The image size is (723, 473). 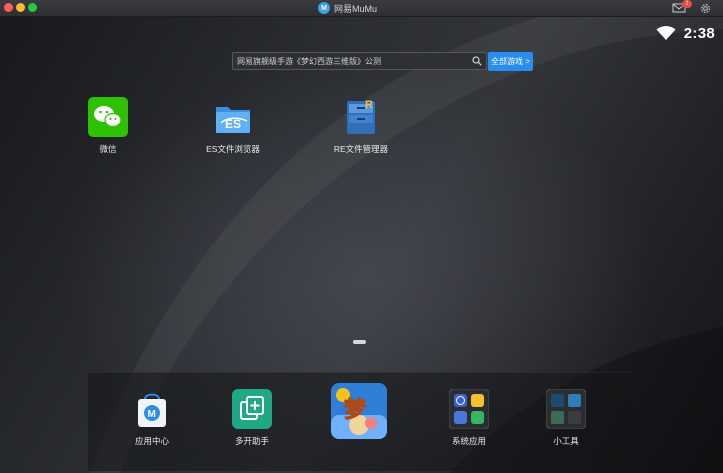 I want to click on tools-folder-icon, so click(x=566, y=409).